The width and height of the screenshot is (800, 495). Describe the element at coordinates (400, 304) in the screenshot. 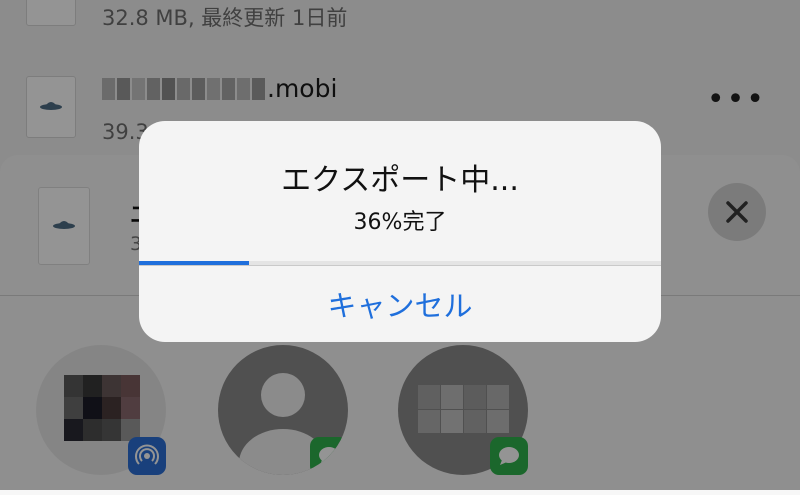

I see `cancel-button: キャンセル` at that location.